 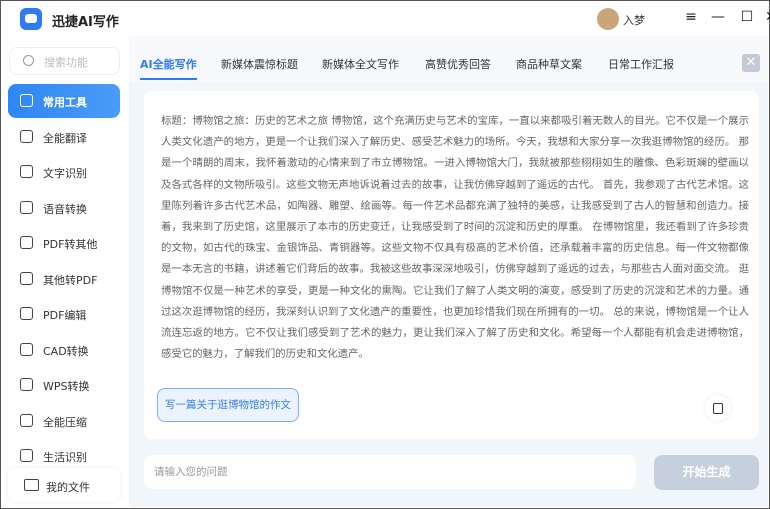 I want to click on sidebar-item: 其他转PDF, so click(x=64, y=279).